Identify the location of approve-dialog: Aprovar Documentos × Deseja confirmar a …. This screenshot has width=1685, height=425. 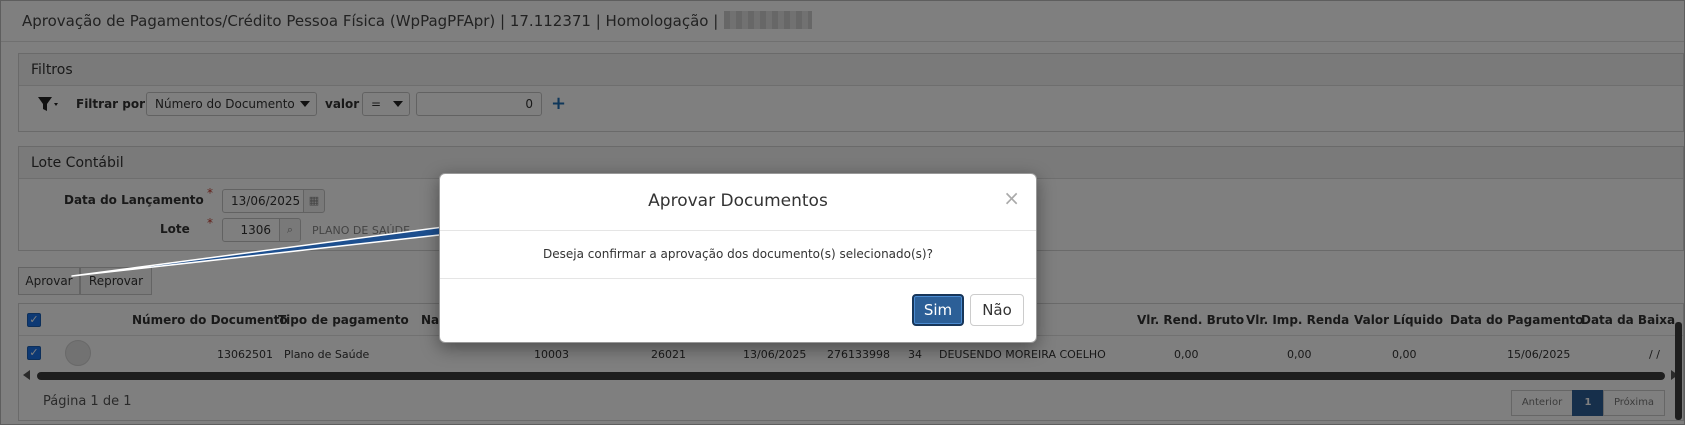
(738, 258).